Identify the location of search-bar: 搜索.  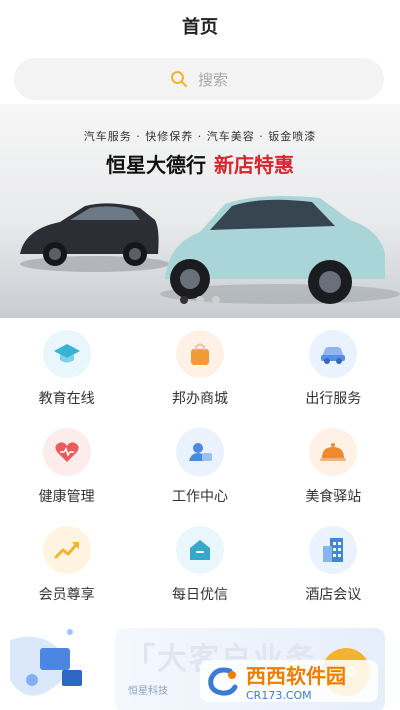
(199, 79).